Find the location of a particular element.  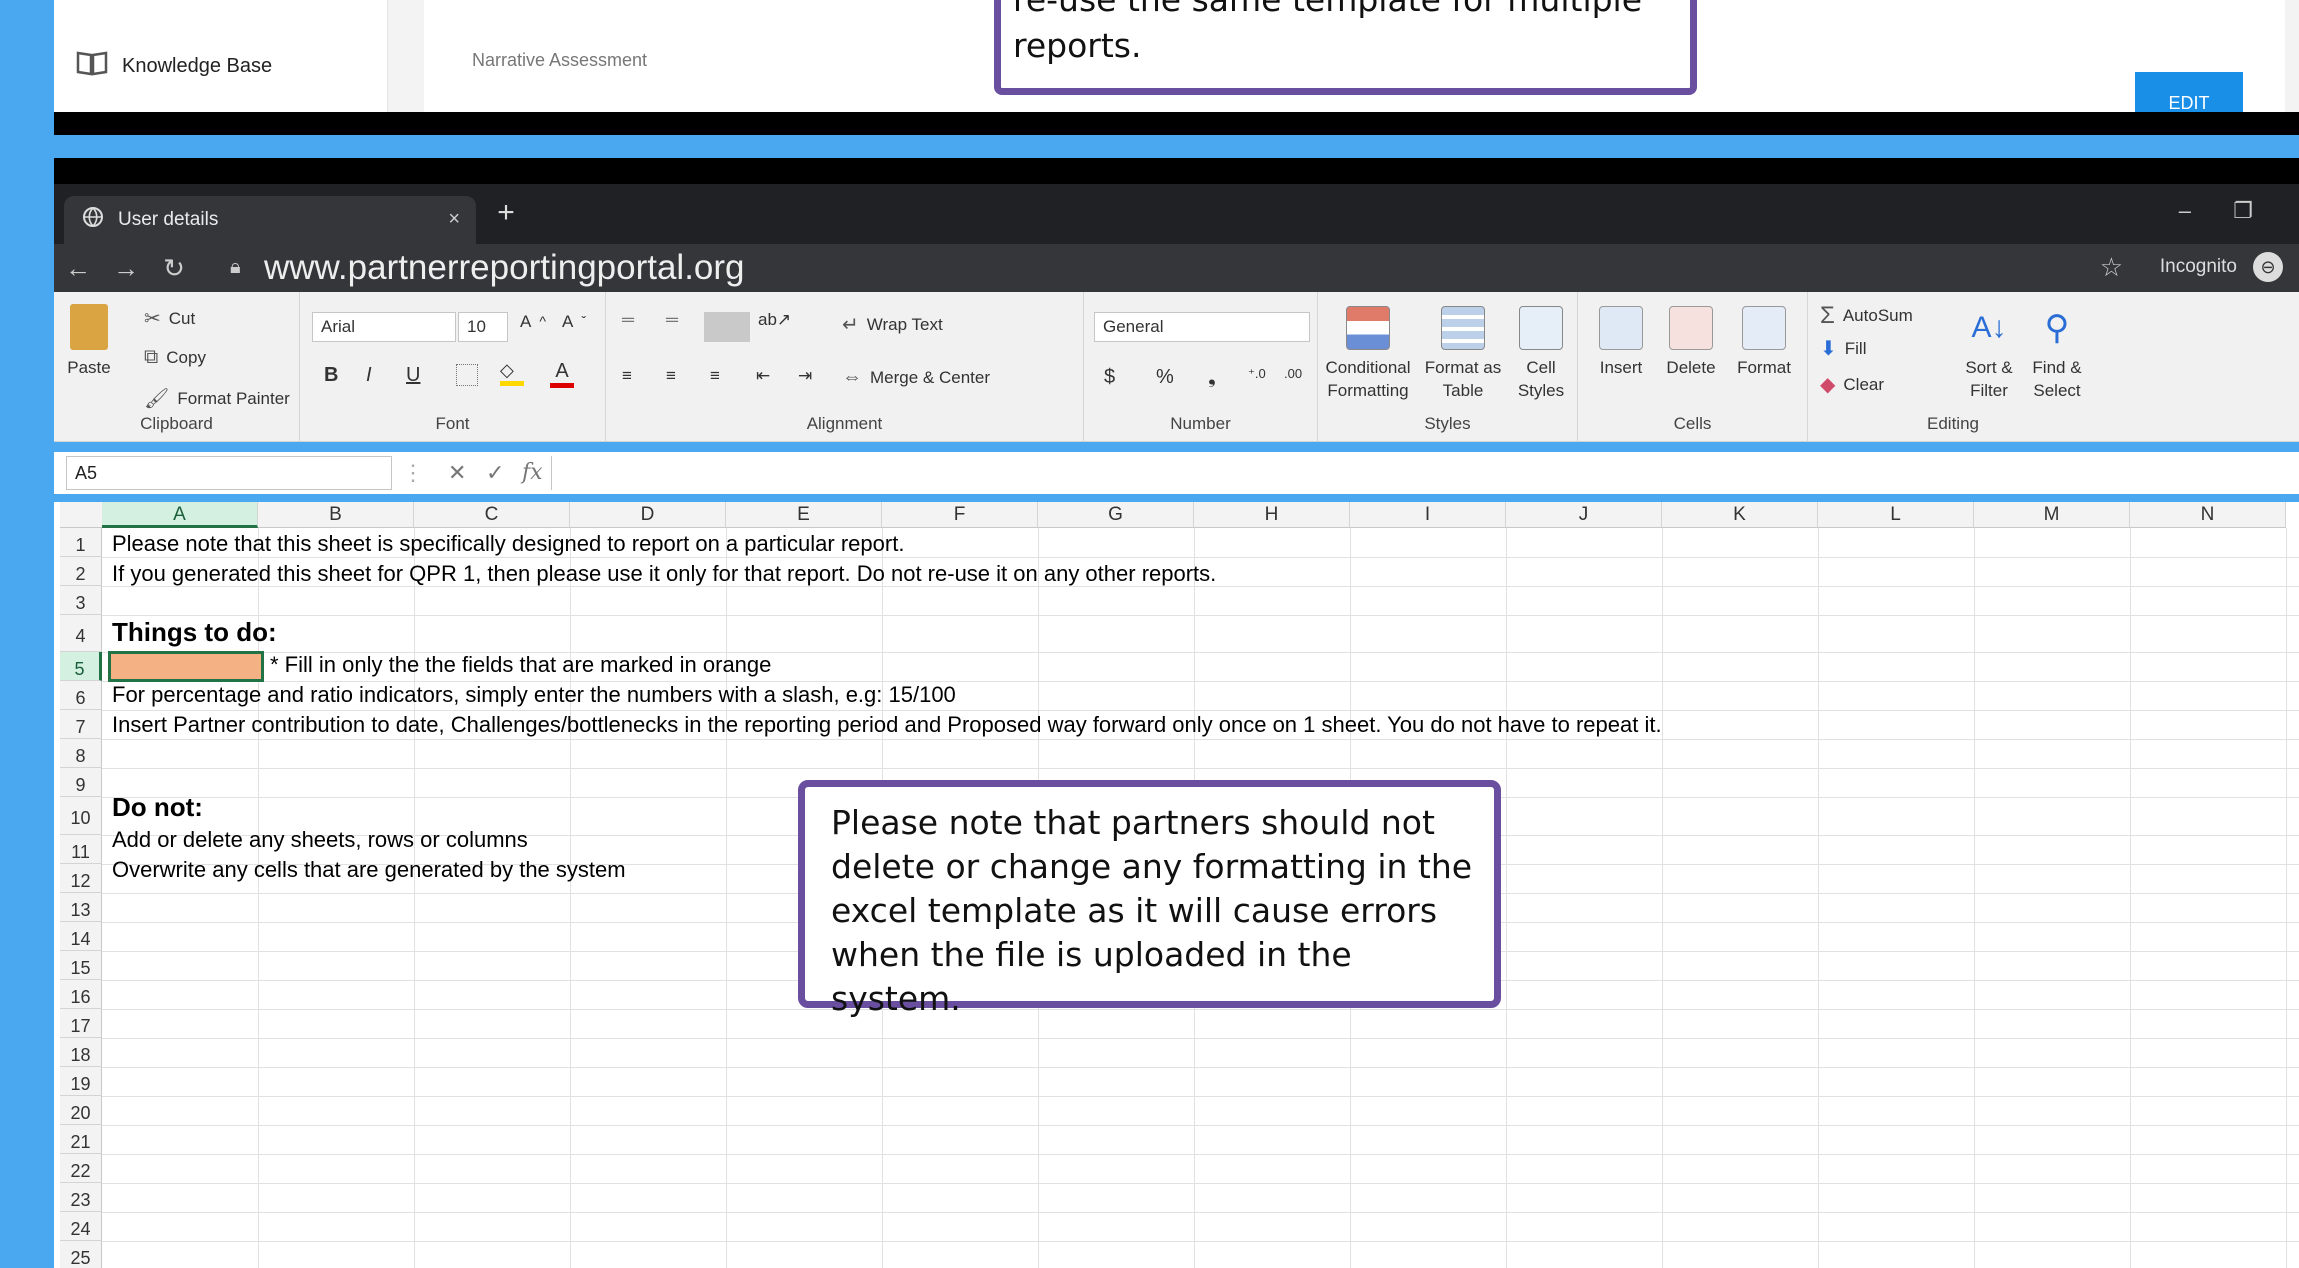

row-header-22: 22 is located at coordinates (81, 1168).